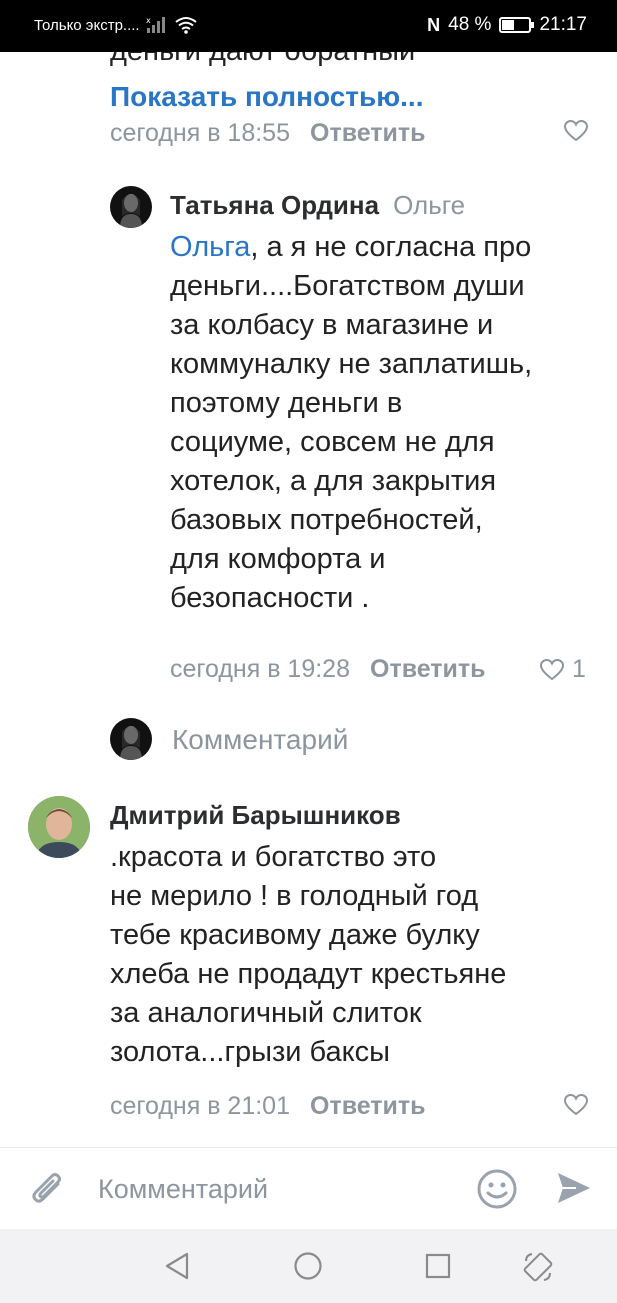  I want to click on mention-link: Ольга, so click(210, 247).